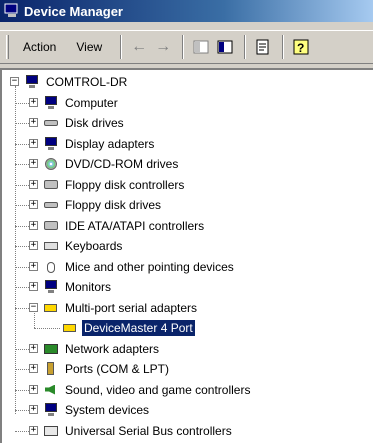 The height and width of the screenshot is (443, 373). I want to click on tree-item-label: Keyboards, so click(94, 246).